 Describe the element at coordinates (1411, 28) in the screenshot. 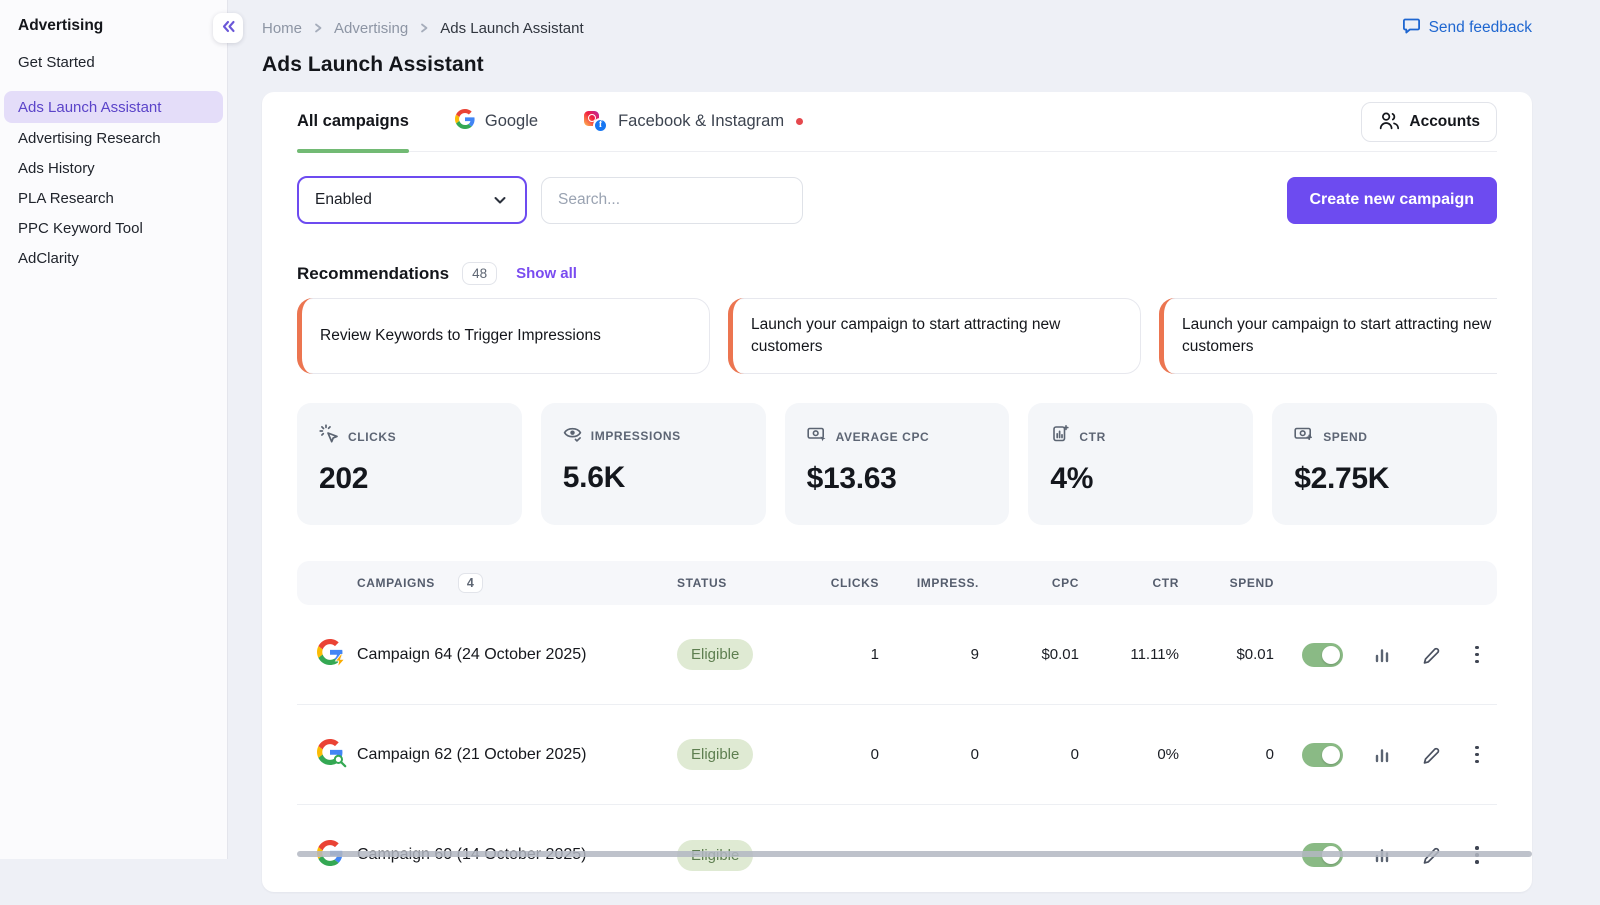

I see `chat-bubble-icon` at that location.